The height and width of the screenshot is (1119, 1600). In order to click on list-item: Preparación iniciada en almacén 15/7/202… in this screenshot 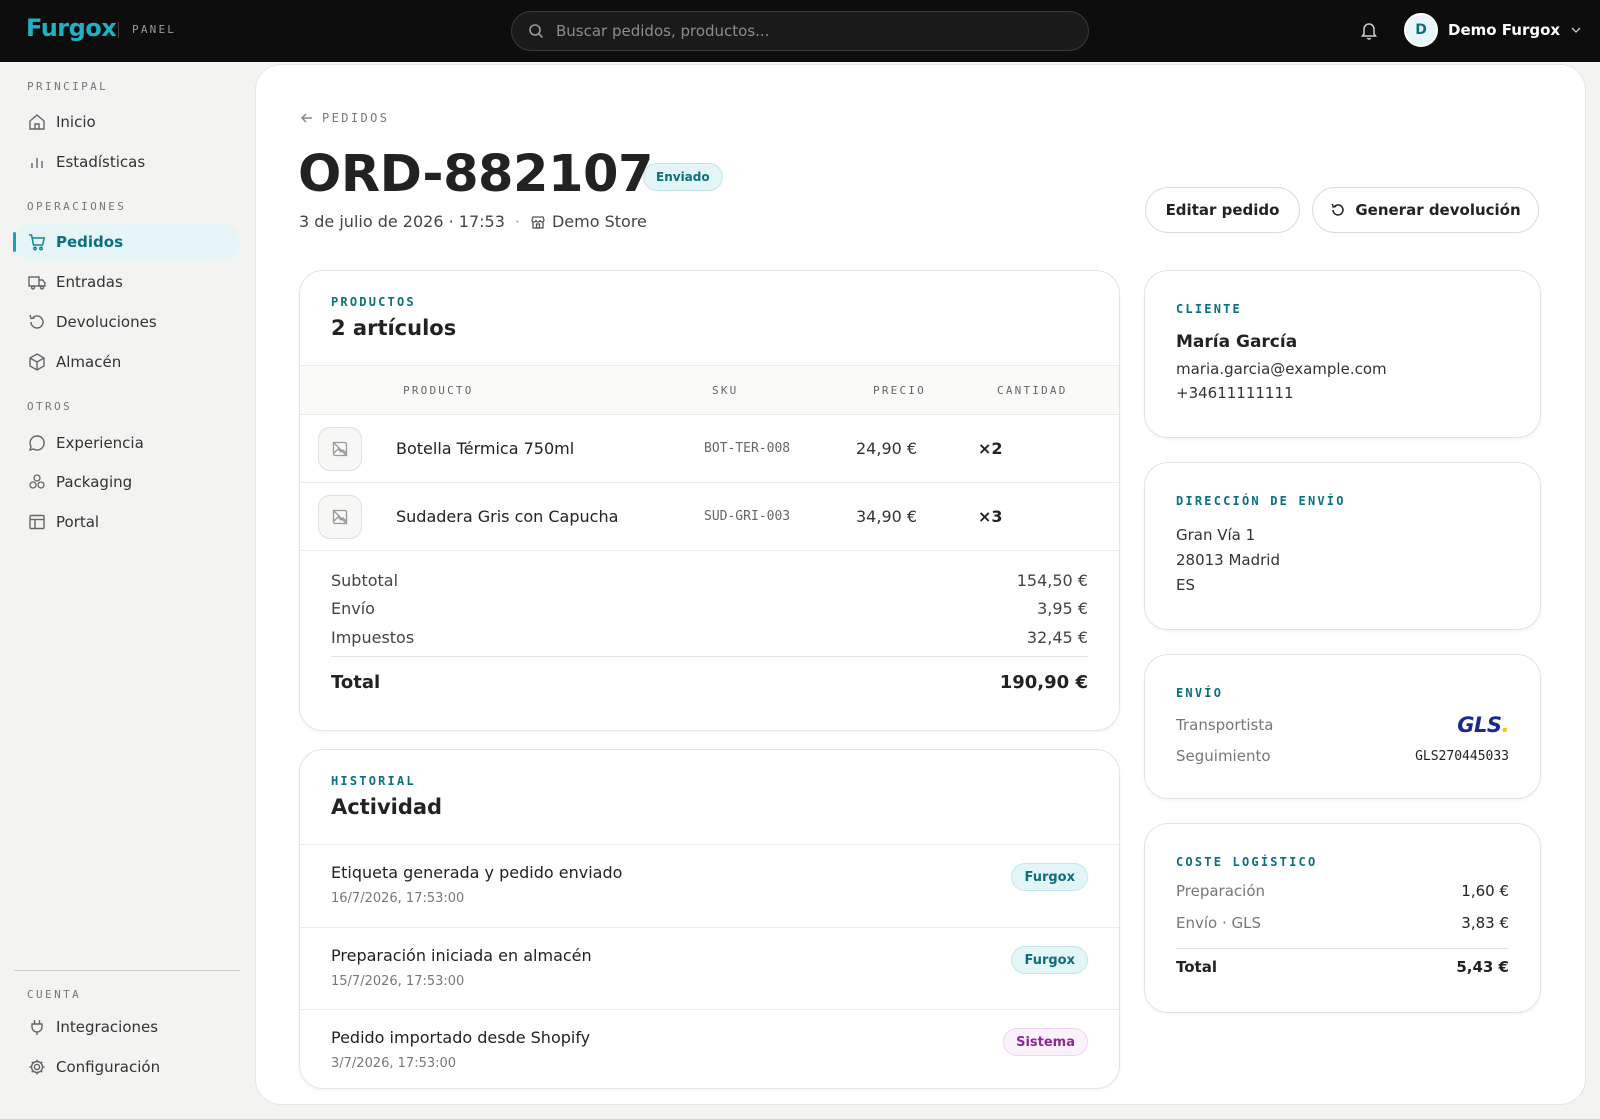, I will do `click(709, 968)`.